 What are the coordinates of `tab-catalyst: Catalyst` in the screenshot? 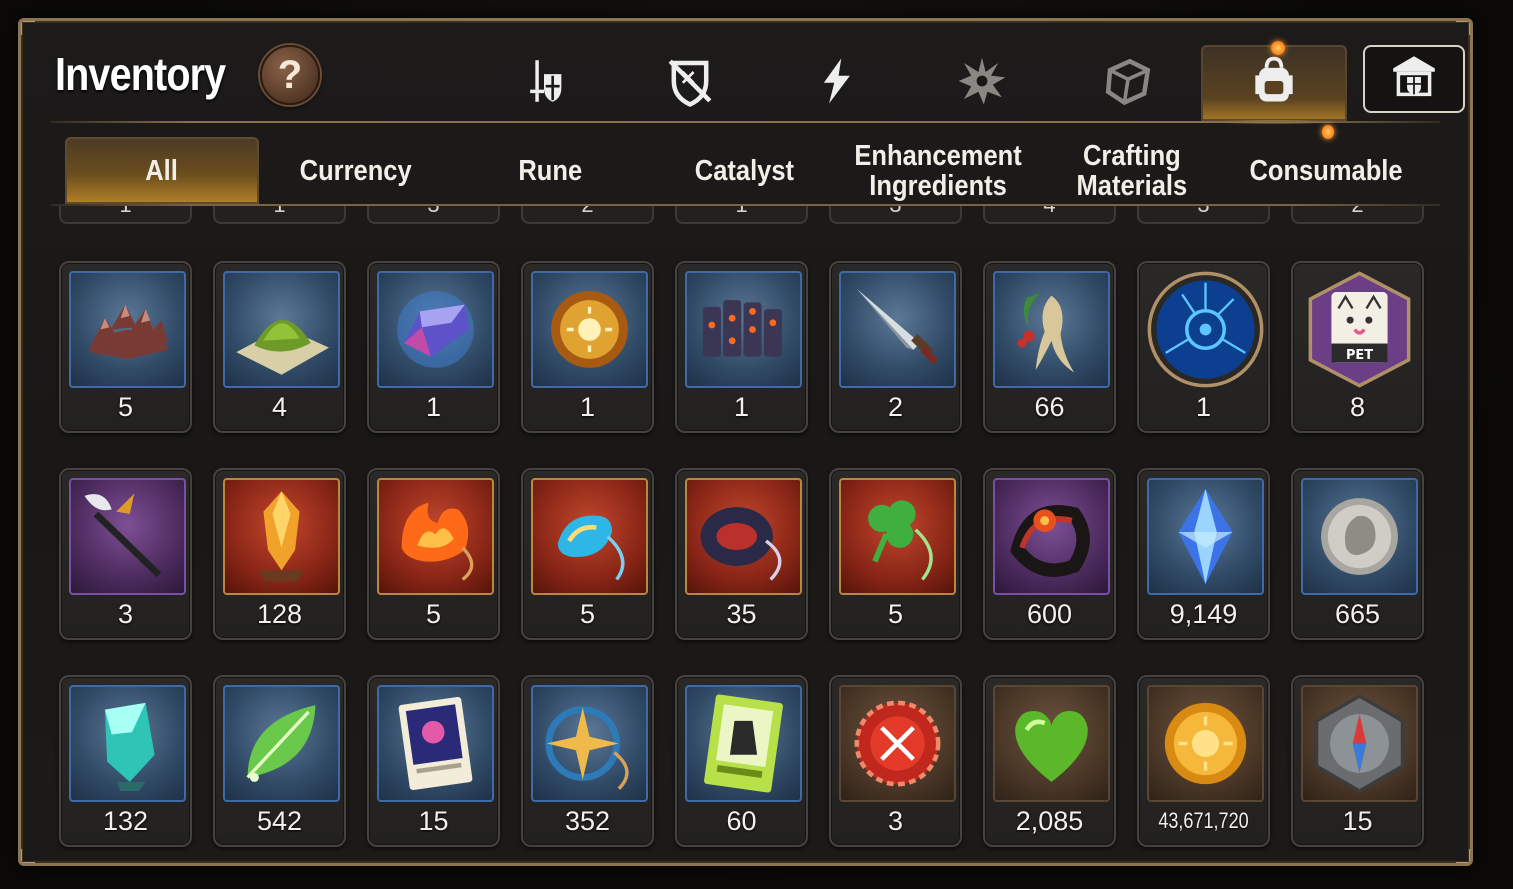 It's located at (744, 170).